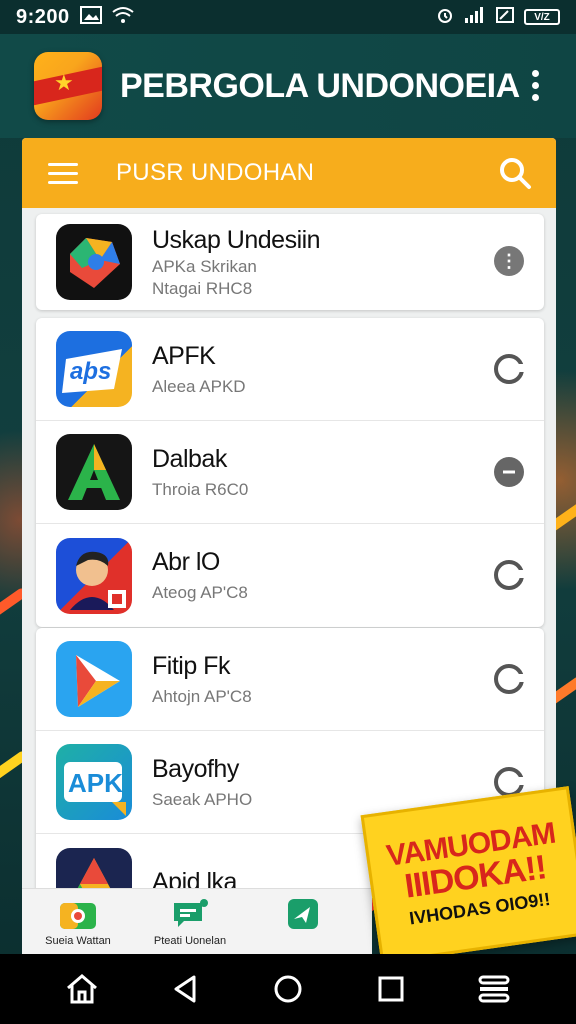  I want to click on app-subtitle: Ateog AP'C8, so click(200, 592).